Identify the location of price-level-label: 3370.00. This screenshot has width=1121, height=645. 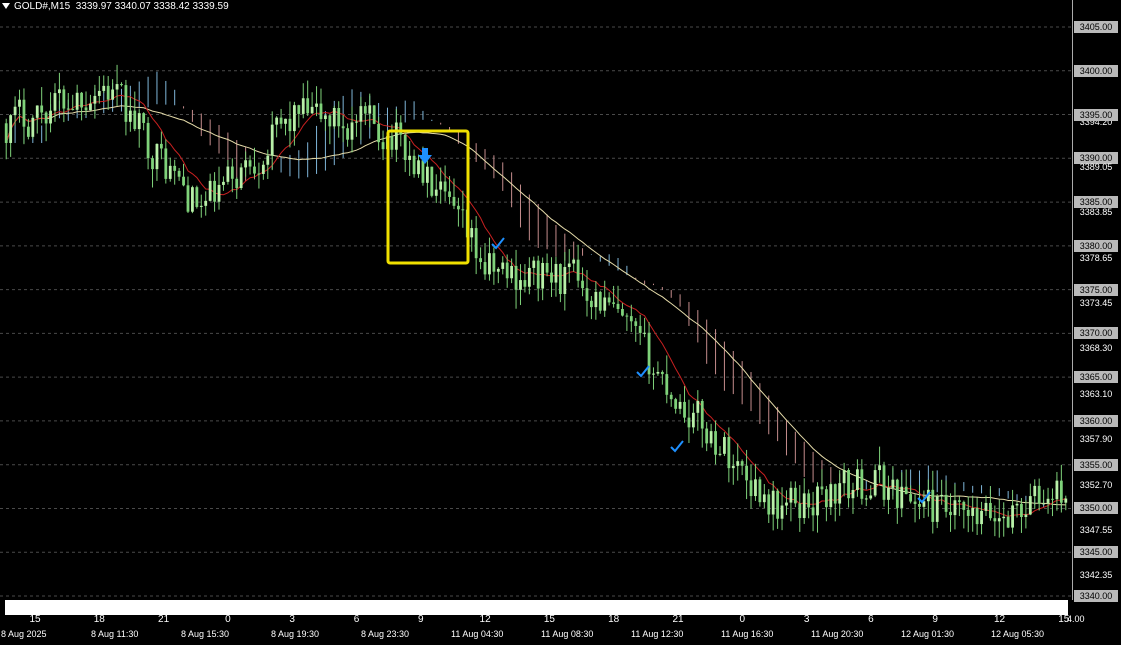
(1096, 333).